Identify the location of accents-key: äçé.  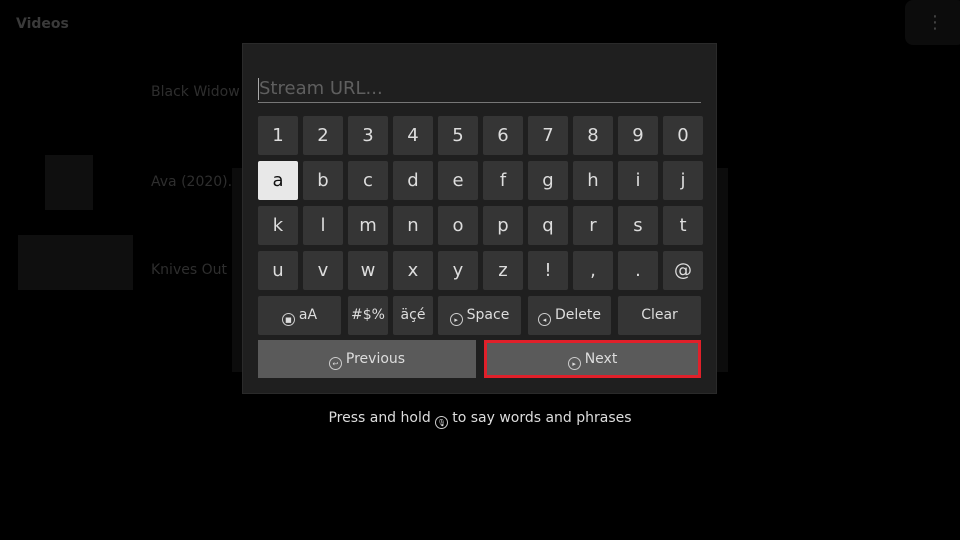
(413, 315).